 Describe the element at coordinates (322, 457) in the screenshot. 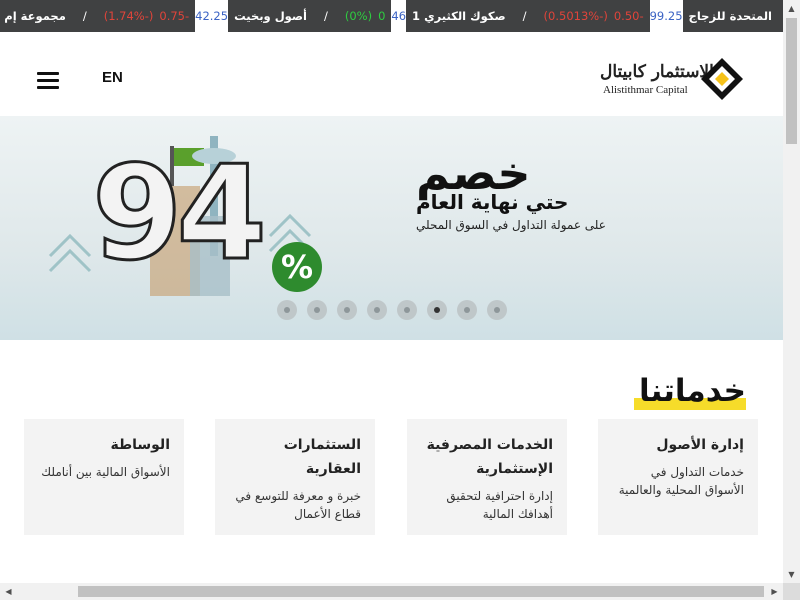

I see `service-card-title: الستثمارات العقارية` at that location.